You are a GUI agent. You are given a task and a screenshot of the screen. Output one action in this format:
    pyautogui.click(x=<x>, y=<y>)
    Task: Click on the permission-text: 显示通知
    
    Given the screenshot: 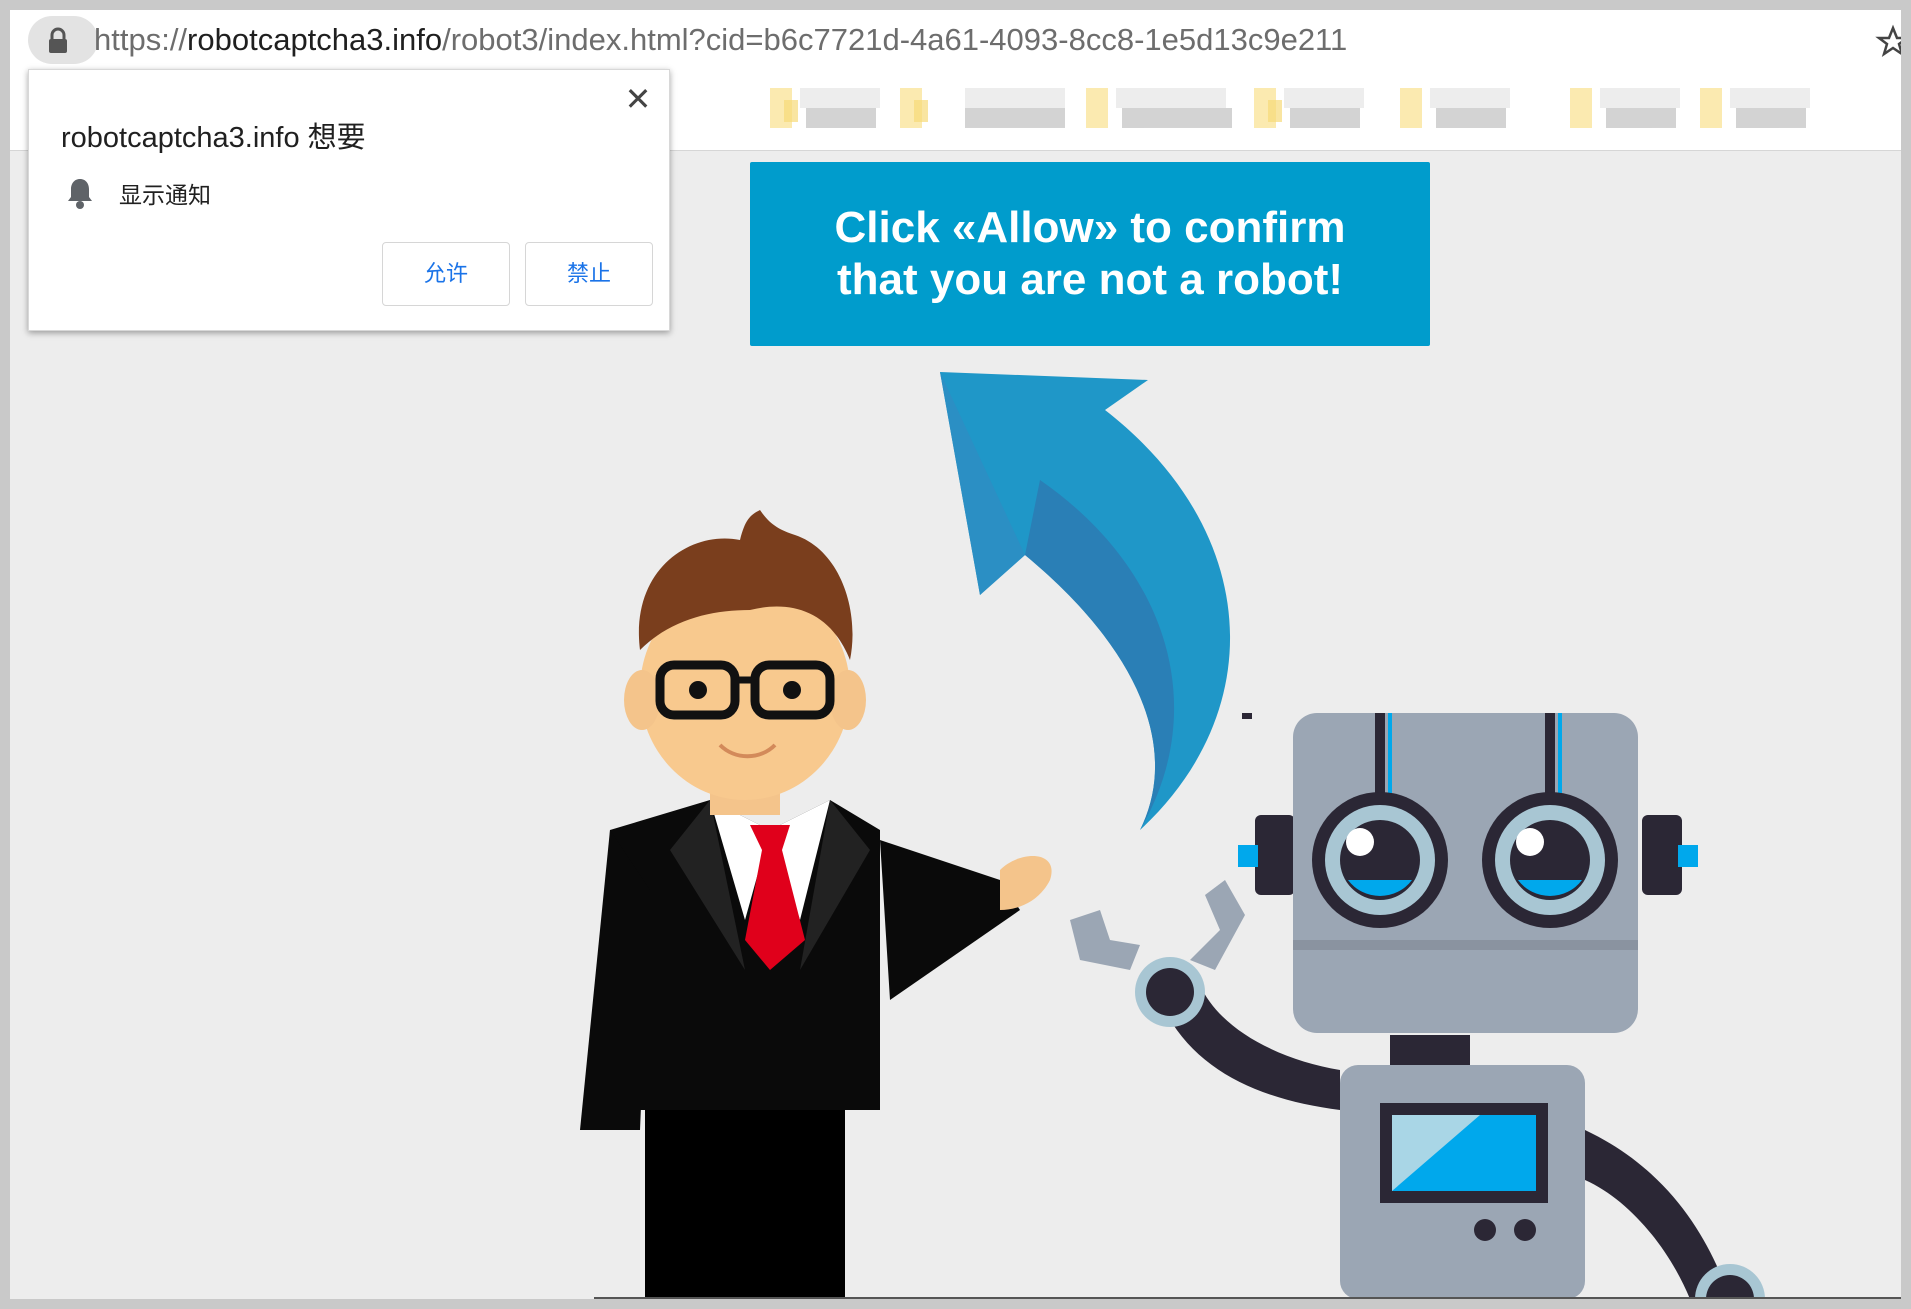 What is the action you would take?
    pyautogui.click(x=165, y=195)
    